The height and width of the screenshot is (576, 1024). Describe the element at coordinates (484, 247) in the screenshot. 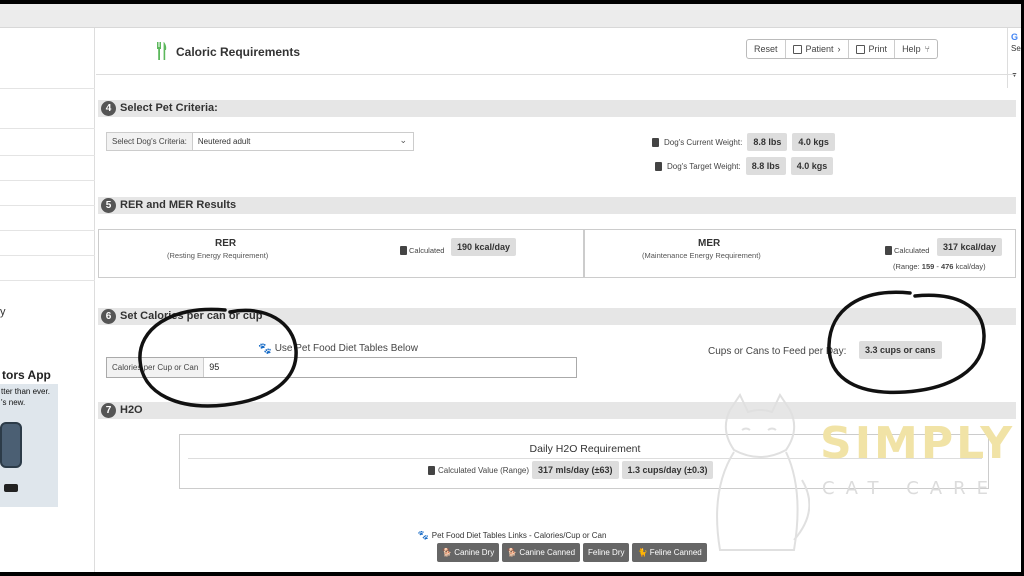

I see `rer-value: 190 kcal/day` at that location.